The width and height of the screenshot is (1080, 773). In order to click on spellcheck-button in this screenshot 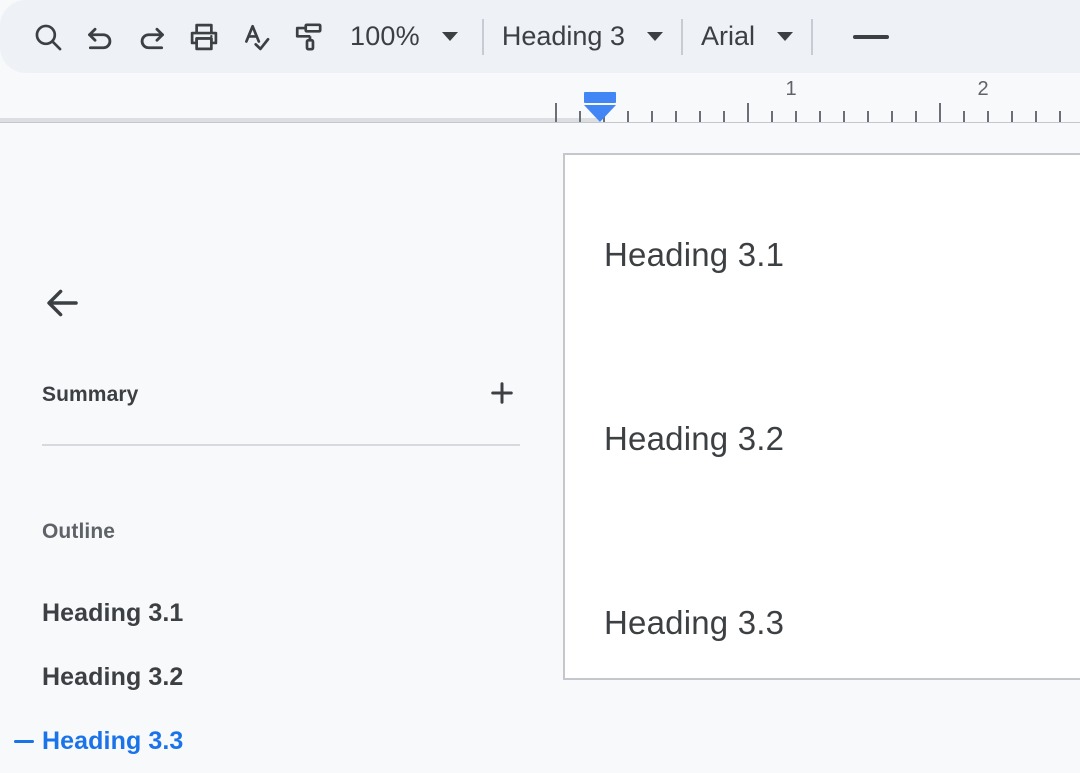, I will do `click(256, 37)`.